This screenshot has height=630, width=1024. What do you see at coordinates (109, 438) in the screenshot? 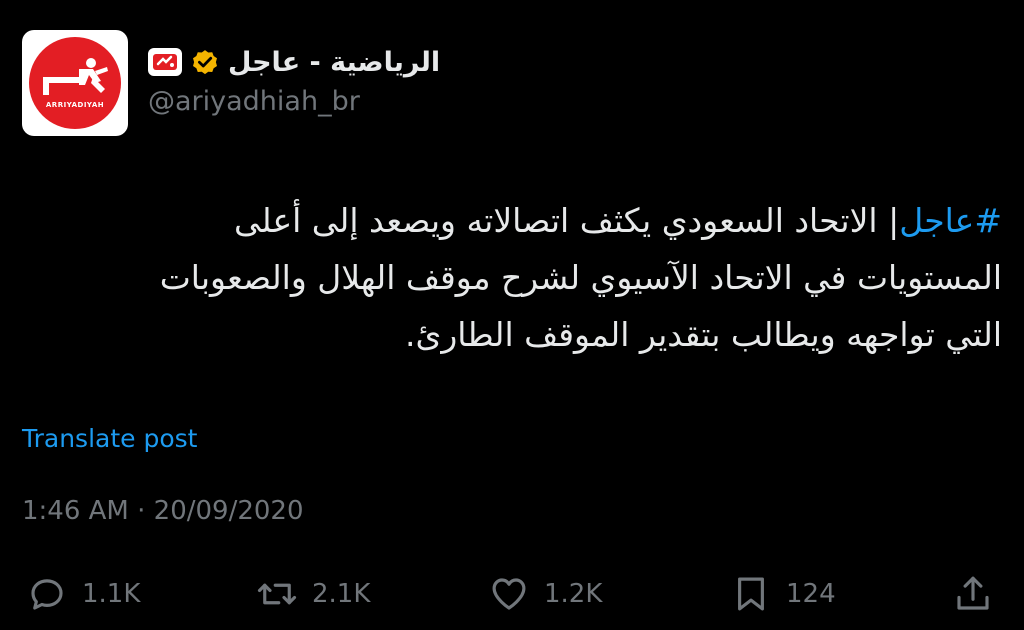
I see `translate-post-link: Translate post` at bounding box center [109, 438].